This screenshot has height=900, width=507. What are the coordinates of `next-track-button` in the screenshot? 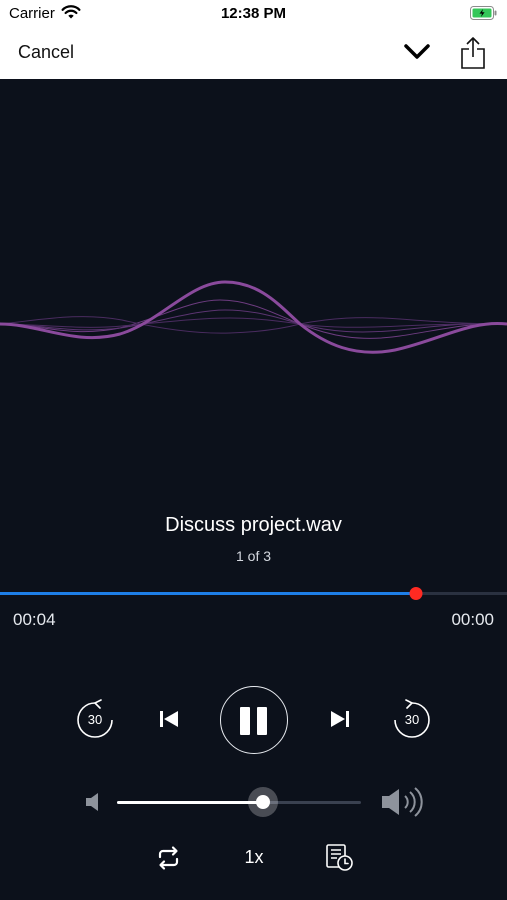 It's located at (340, 719).